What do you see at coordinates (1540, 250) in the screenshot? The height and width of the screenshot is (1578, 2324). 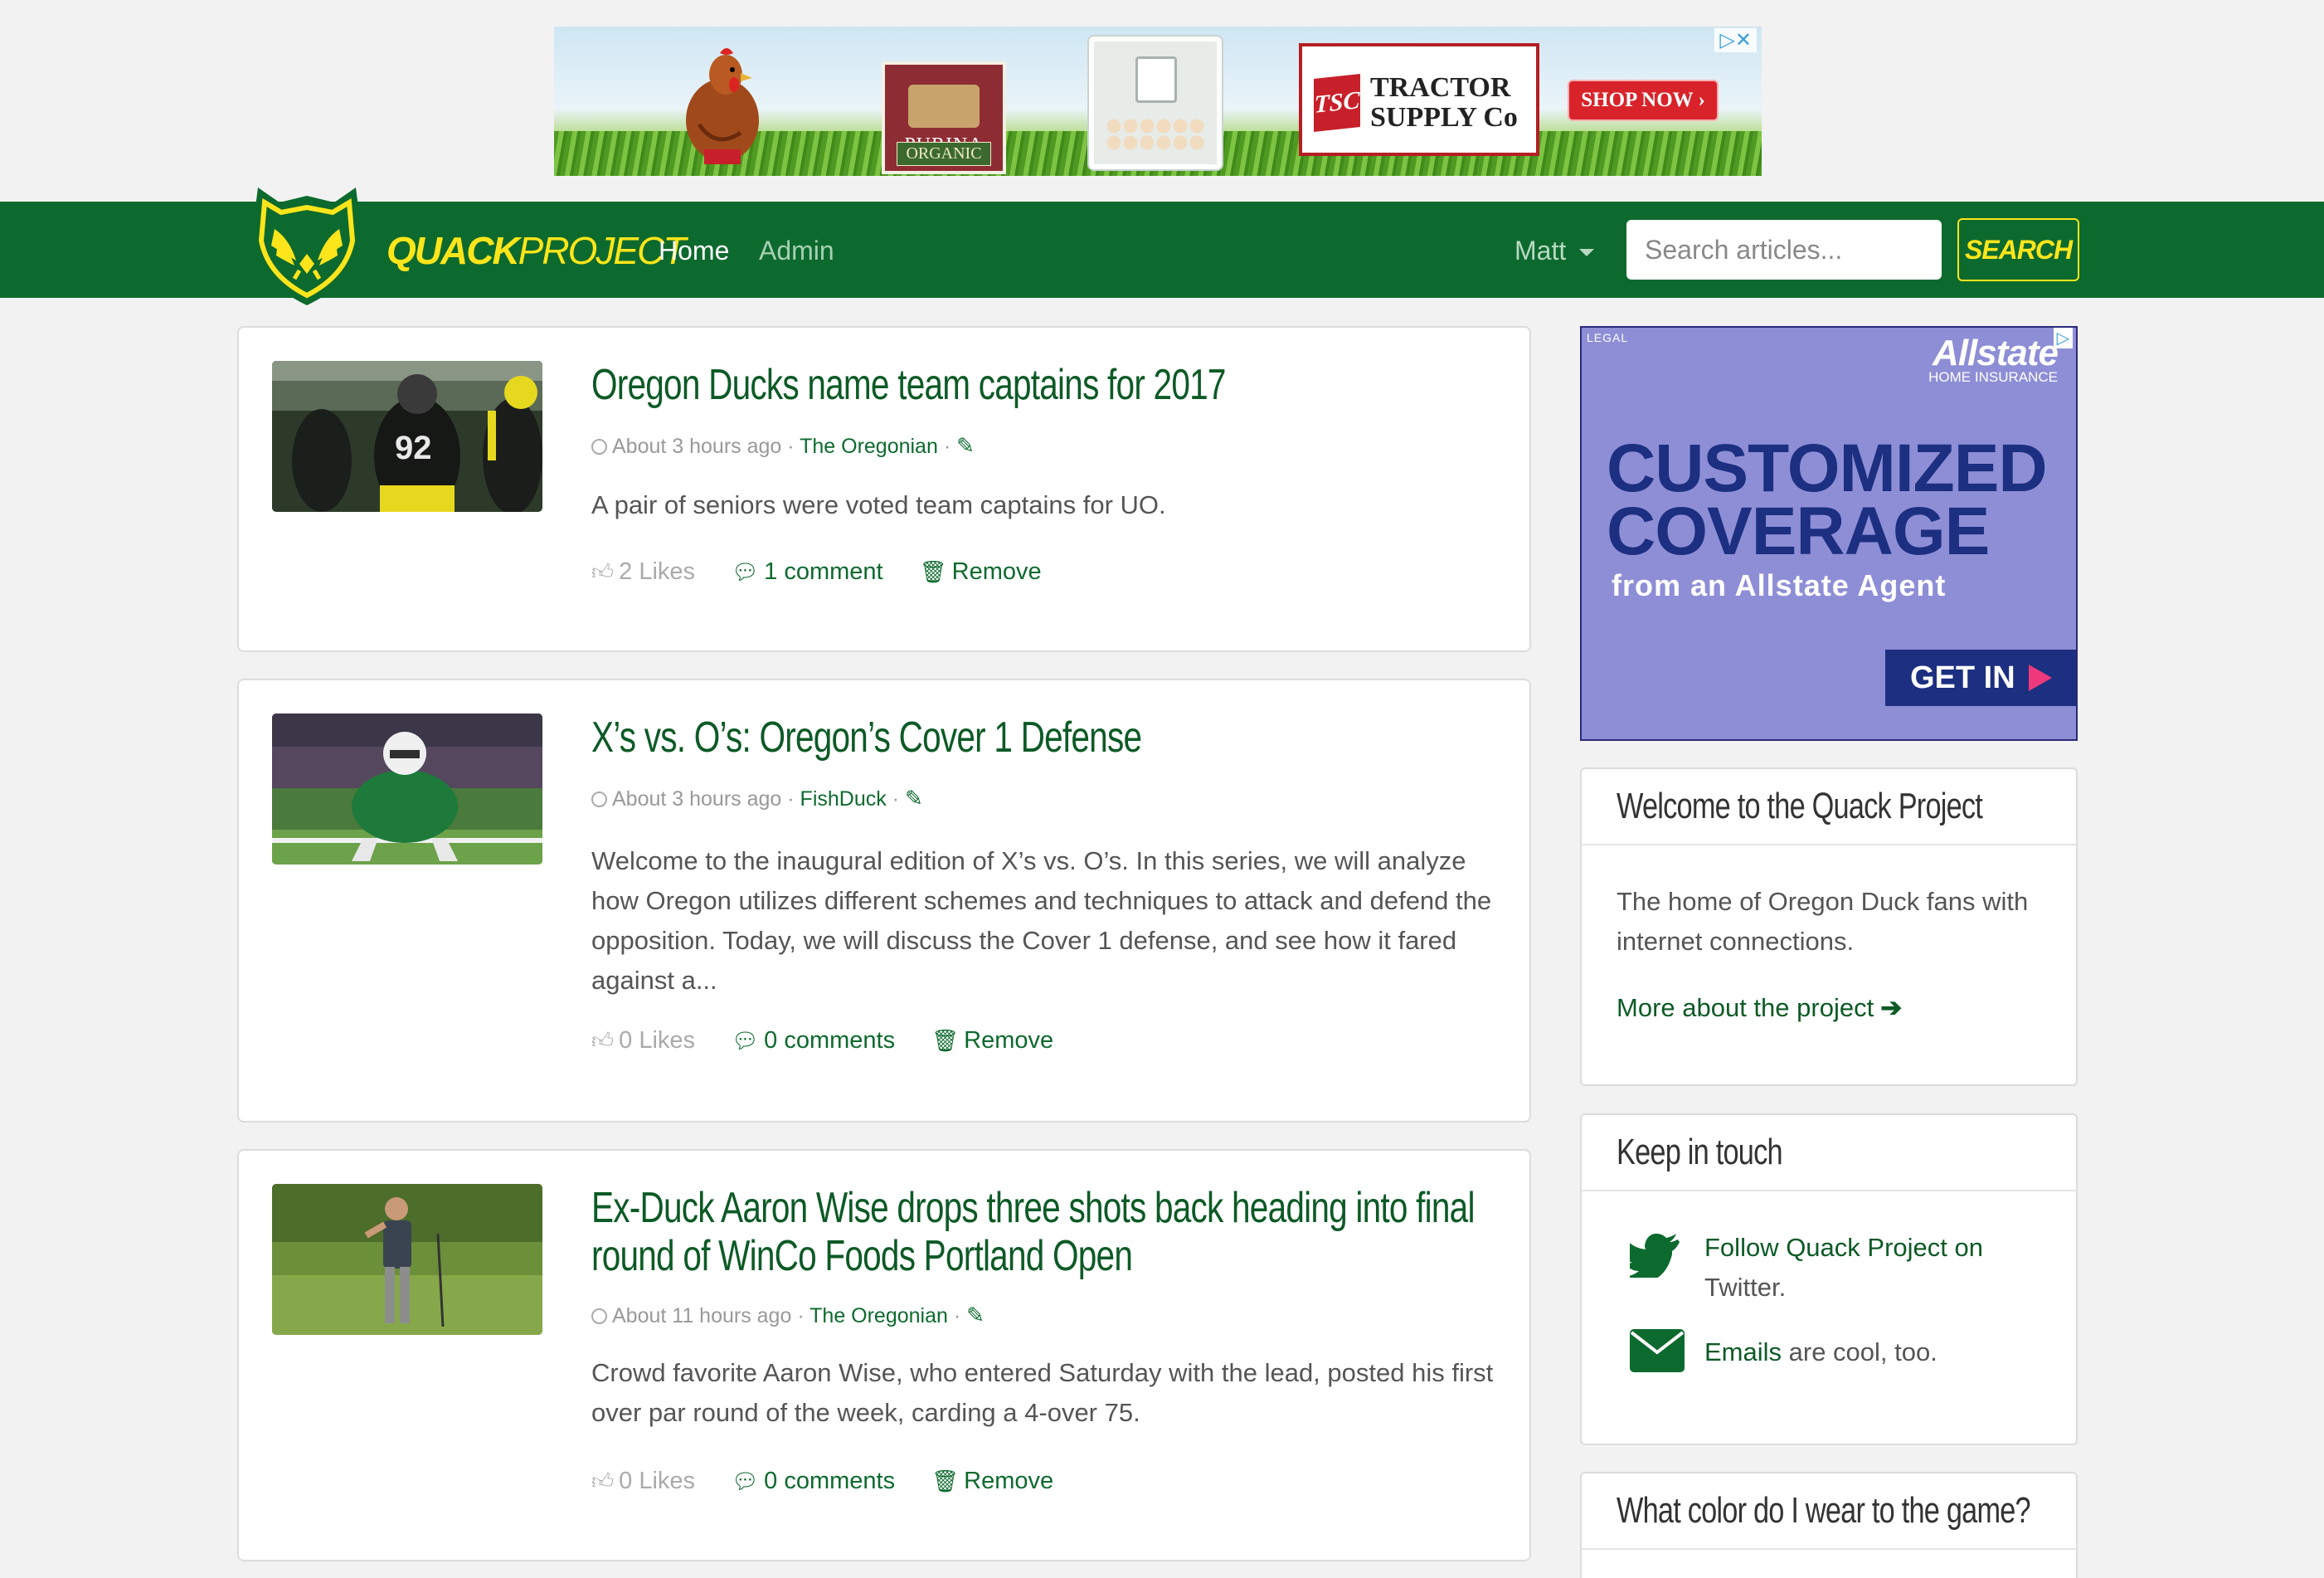 I see `user-name: Matt` at bounding box center [1540, 250].